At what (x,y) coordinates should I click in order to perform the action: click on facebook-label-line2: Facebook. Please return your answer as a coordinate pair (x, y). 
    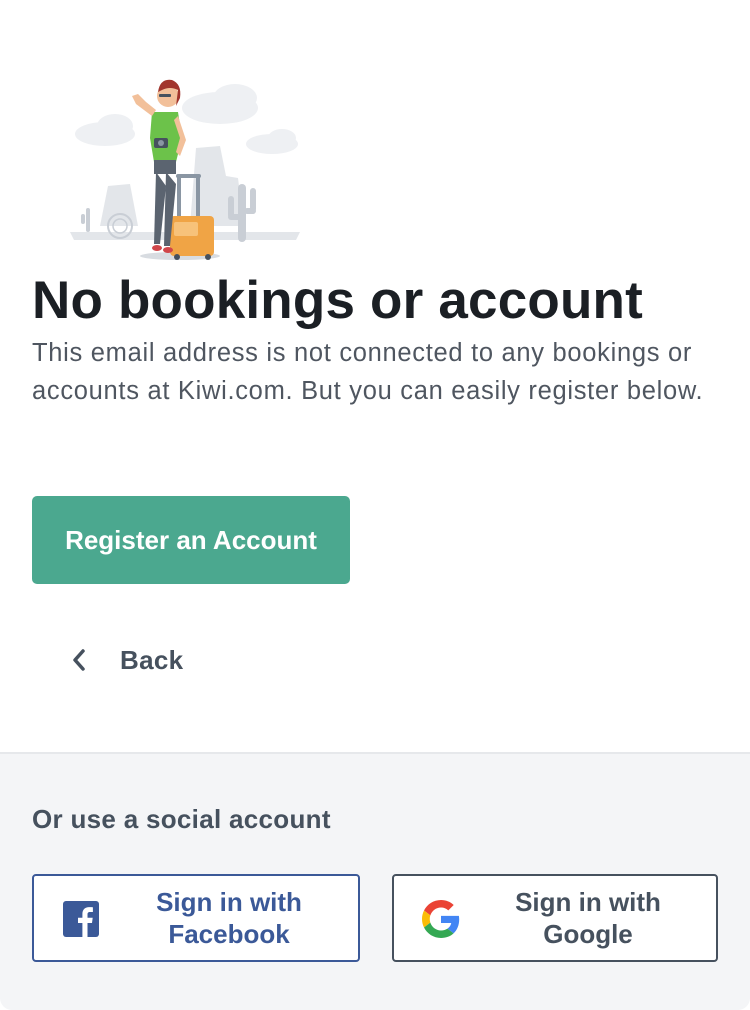
    Looking at the image, I should click on (229, 934).